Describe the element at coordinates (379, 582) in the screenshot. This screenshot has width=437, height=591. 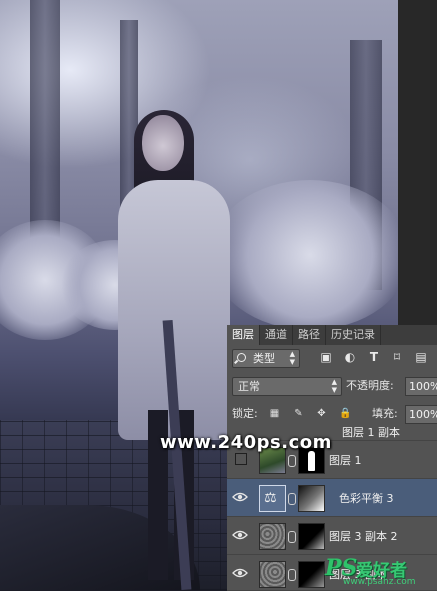
I see `brand-url: www.psahz.com` at that location.